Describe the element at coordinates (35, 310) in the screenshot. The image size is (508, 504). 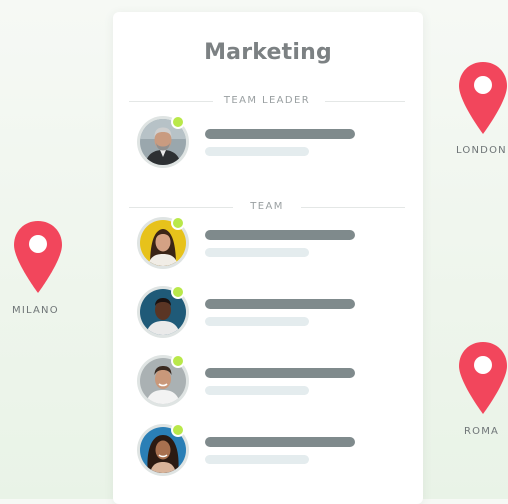
I see `milano-label: MILANO` at that location.